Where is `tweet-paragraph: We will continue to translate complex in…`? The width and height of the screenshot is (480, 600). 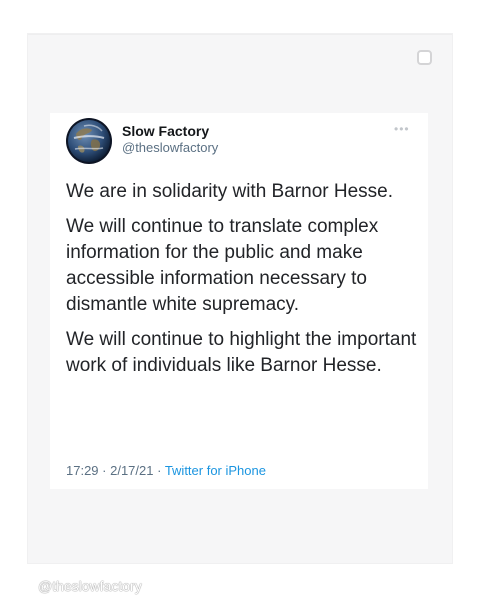 tweet-paragraph: We will continue to translate complex in… is located at coordinates (222, 265).